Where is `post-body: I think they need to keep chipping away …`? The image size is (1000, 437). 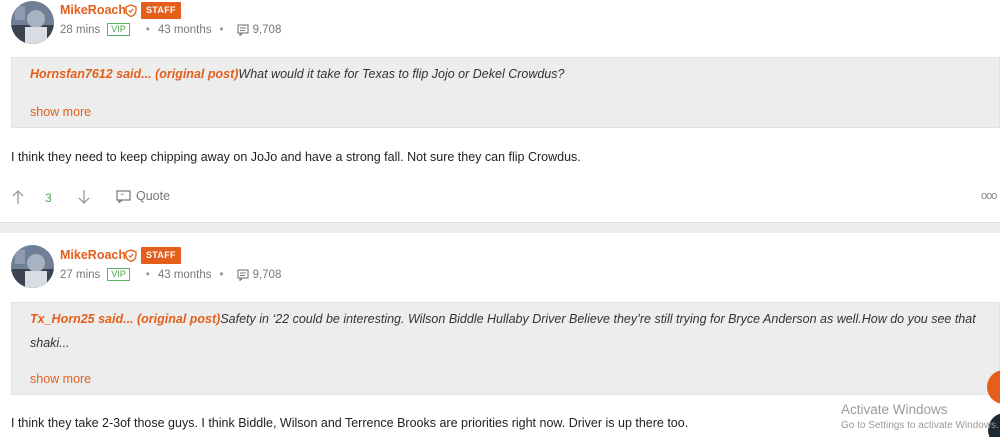 post-body: I think they need to keep chipping away … is located at coordinates (296, 157).